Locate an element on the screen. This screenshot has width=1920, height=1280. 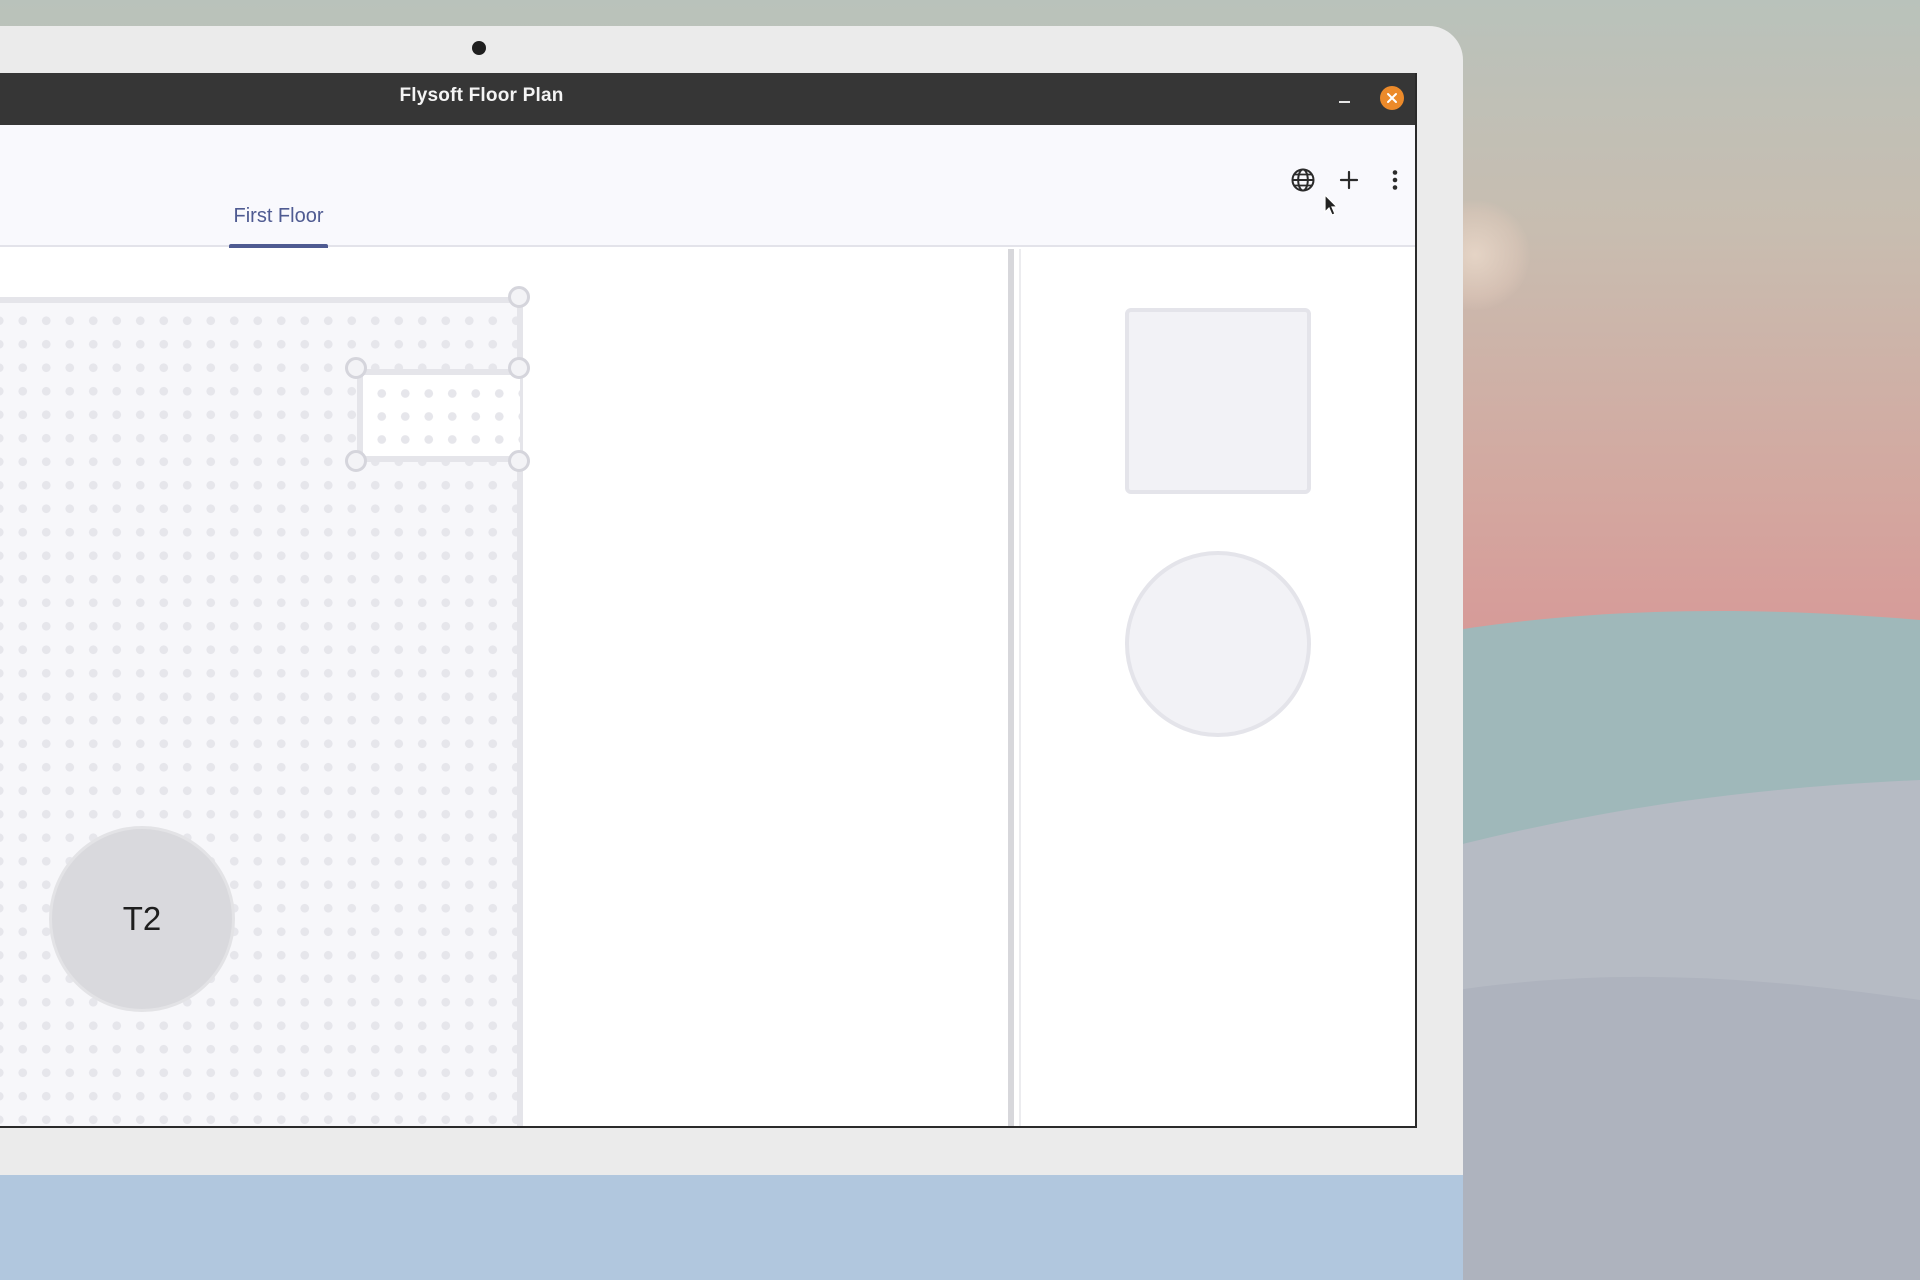
window-title: Flysoft Floor Plan is located at coordinates (481, 95).